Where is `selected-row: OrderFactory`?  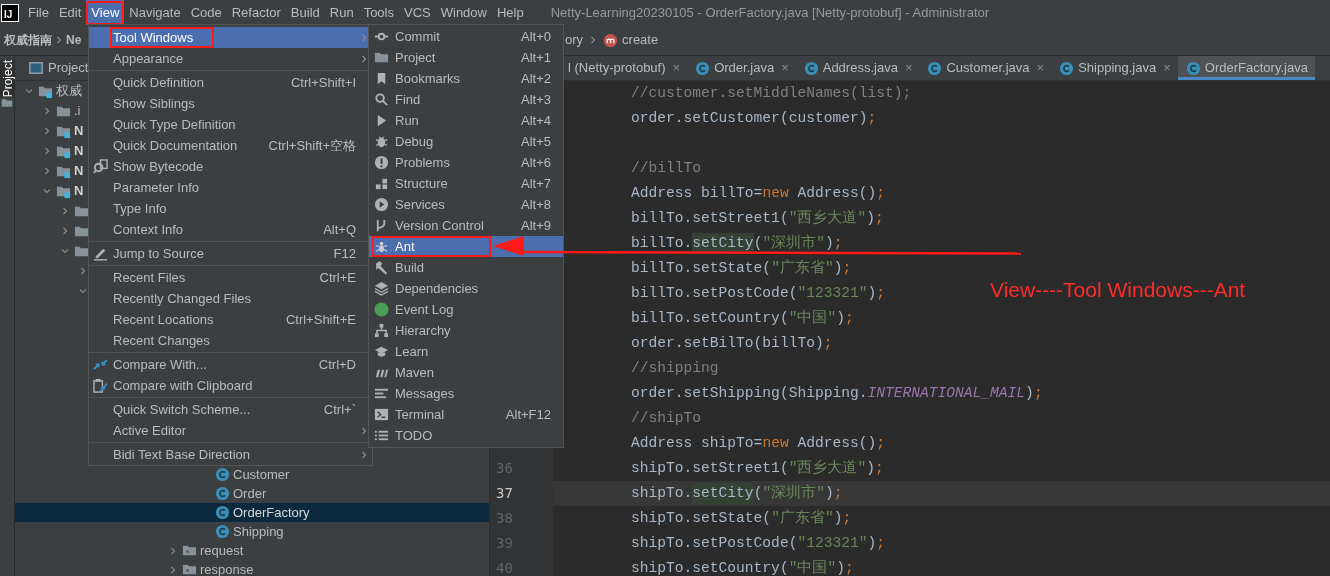
selected-row: OrderFactory is located at coordinates (252, 512).